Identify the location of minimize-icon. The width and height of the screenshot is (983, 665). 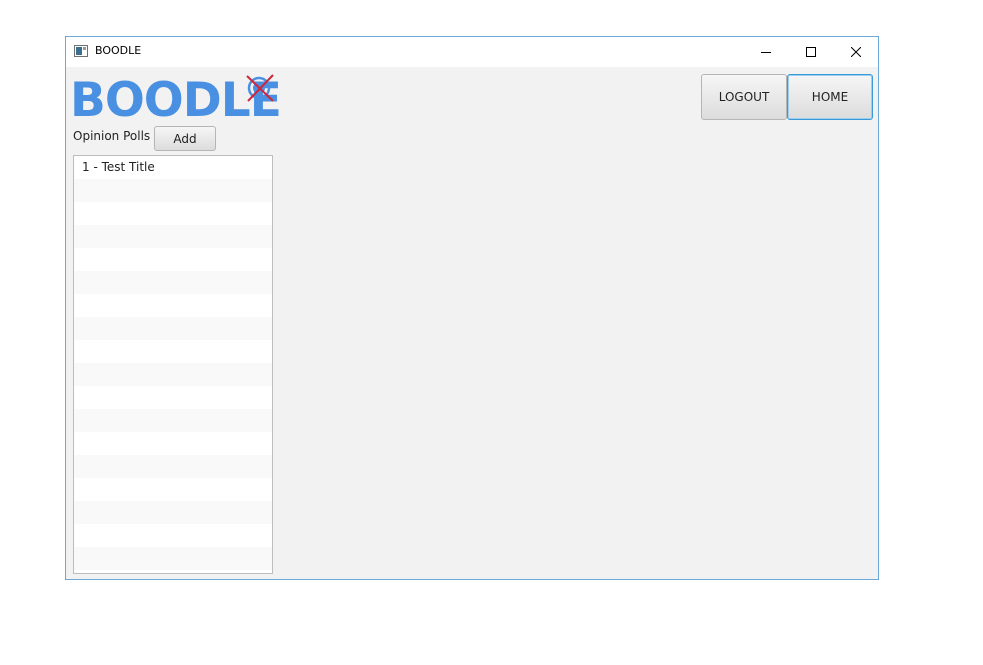
(765, 52).